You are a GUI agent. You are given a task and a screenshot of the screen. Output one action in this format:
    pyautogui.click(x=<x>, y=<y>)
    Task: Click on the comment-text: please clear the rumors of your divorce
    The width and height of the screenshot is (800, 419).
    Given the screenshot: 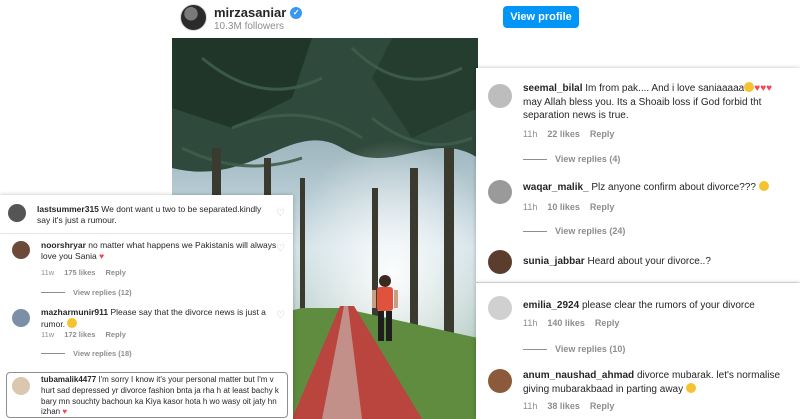 What is the action you would take?
    pyautogui.click(x=668, y=305)
    